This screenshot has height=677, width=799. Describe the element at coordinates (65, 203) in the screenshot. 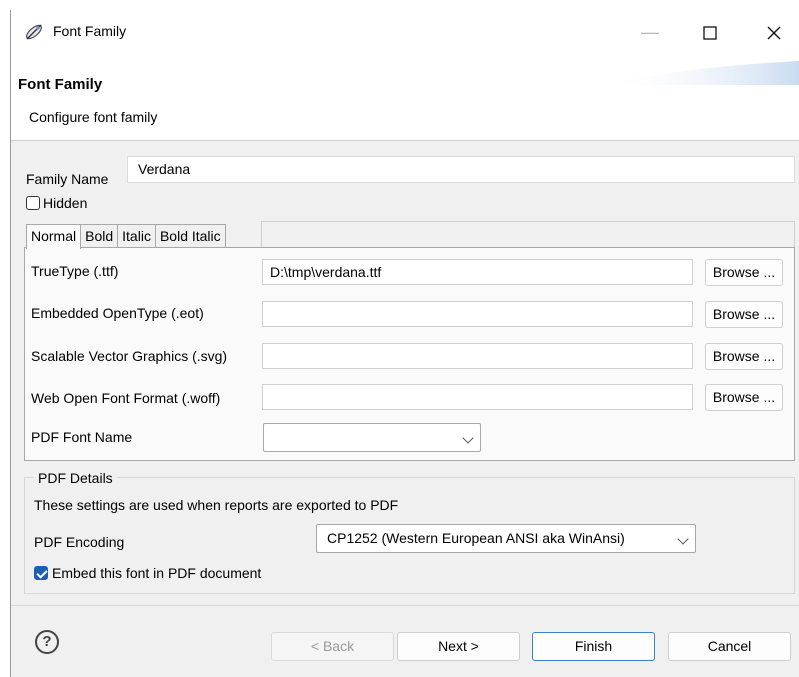

I see `hidden-label: Hidden` at that location.